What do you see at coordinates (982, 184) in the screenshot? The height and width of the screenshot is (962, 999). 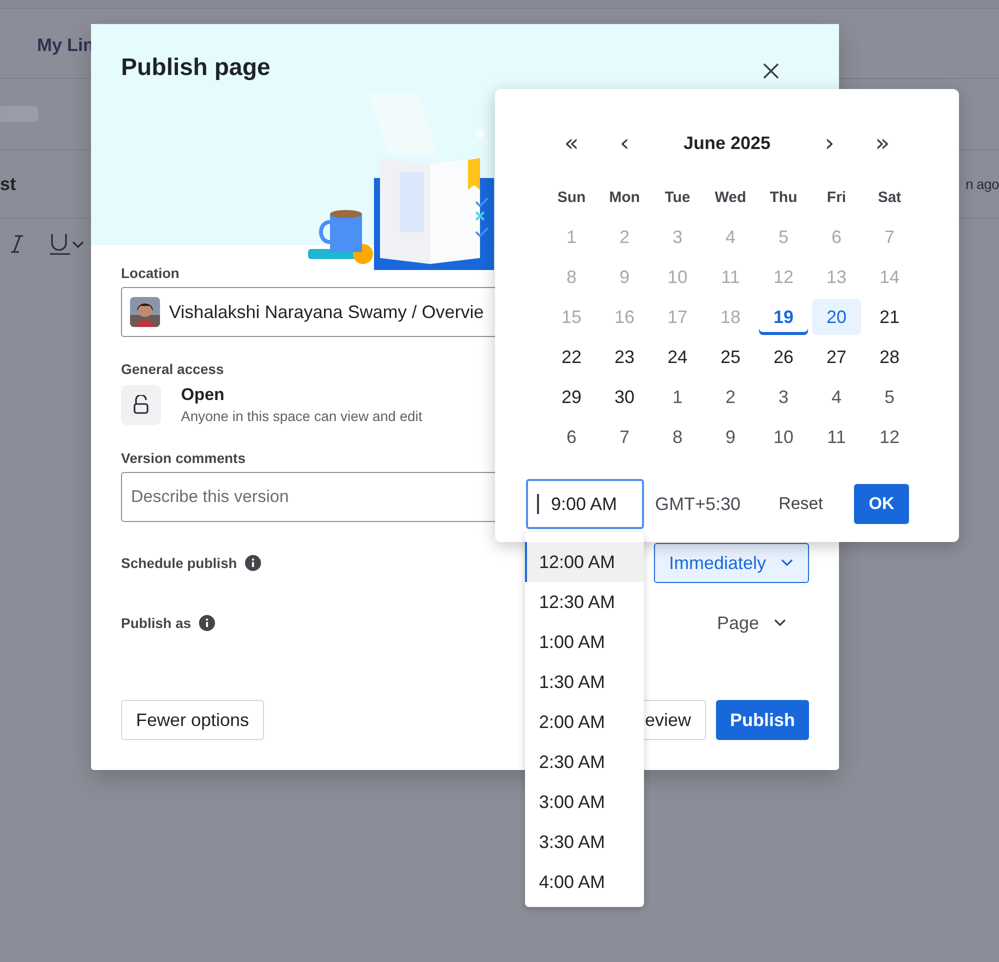 I see `timestamp-text: n ago` at bounding box center [982, 184].